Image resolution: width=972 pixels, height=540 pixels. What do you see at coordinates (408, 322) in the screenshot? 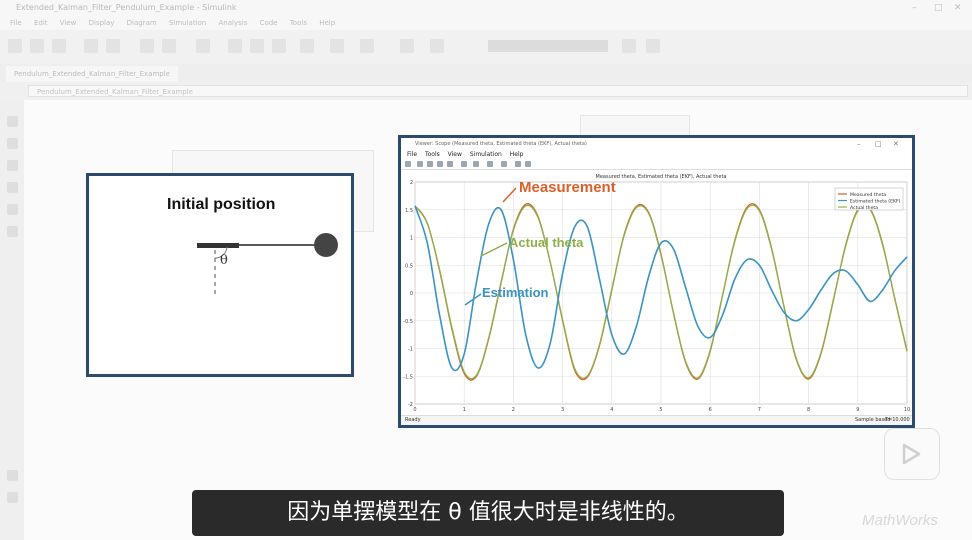
I see `y-tick-label: -0.5` at bounding box center [408, 322].